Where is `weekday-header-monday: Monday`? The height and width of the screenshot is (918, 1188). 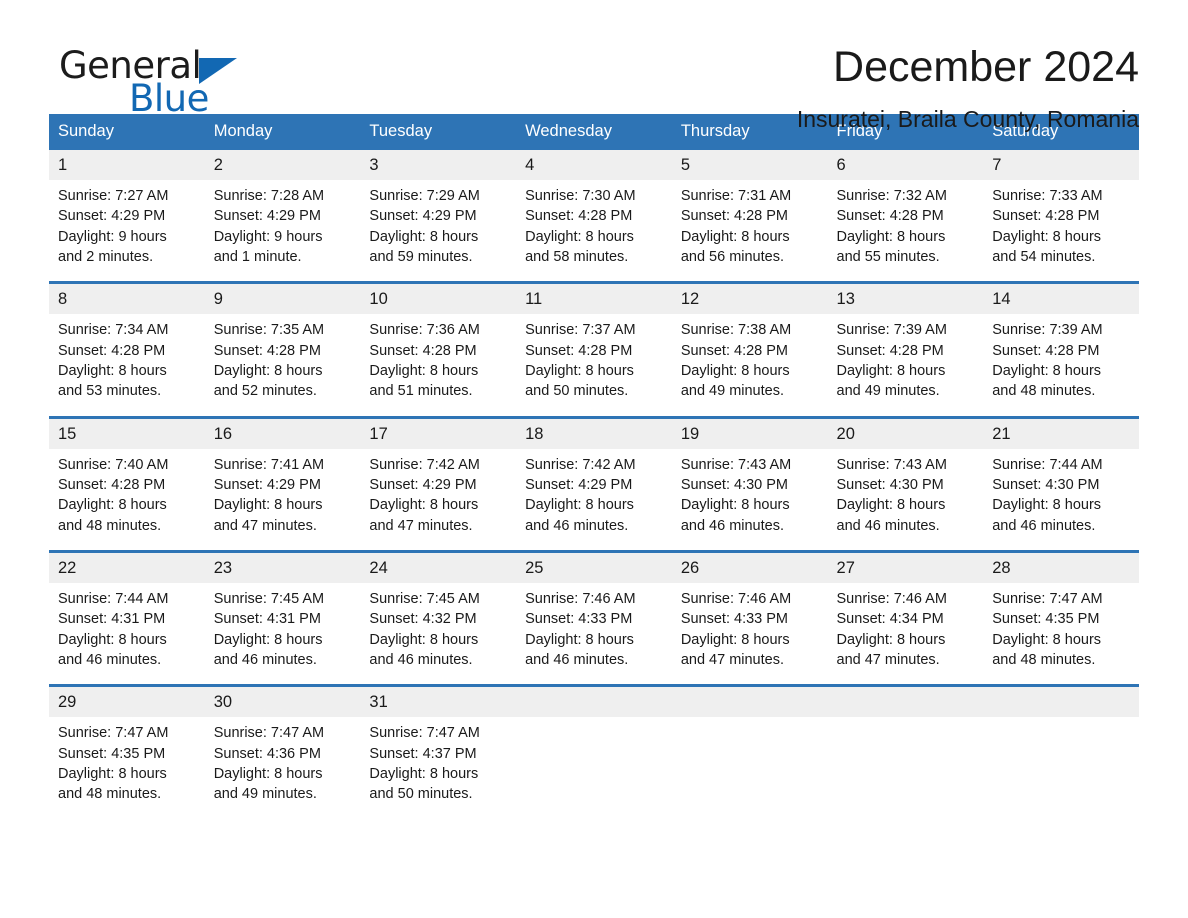
weekday-header-monday: Monday is located at coordinates (282, 132).